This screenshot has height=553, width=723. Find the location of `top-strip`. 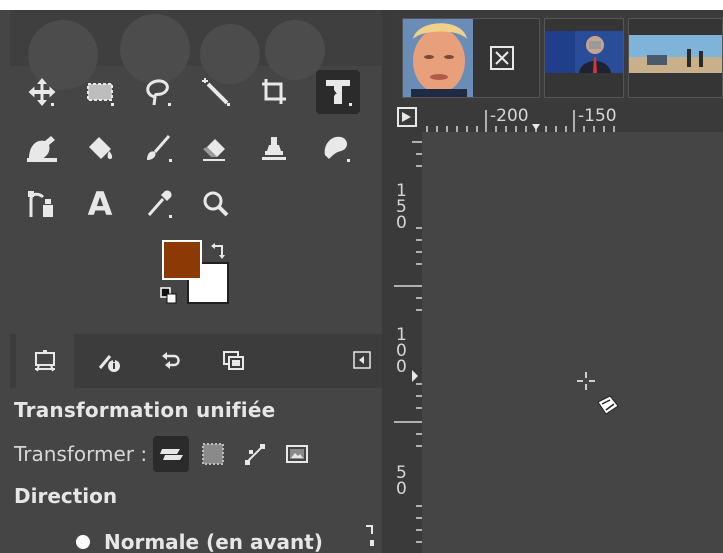

top-strip is located at coordinates (361, 5).